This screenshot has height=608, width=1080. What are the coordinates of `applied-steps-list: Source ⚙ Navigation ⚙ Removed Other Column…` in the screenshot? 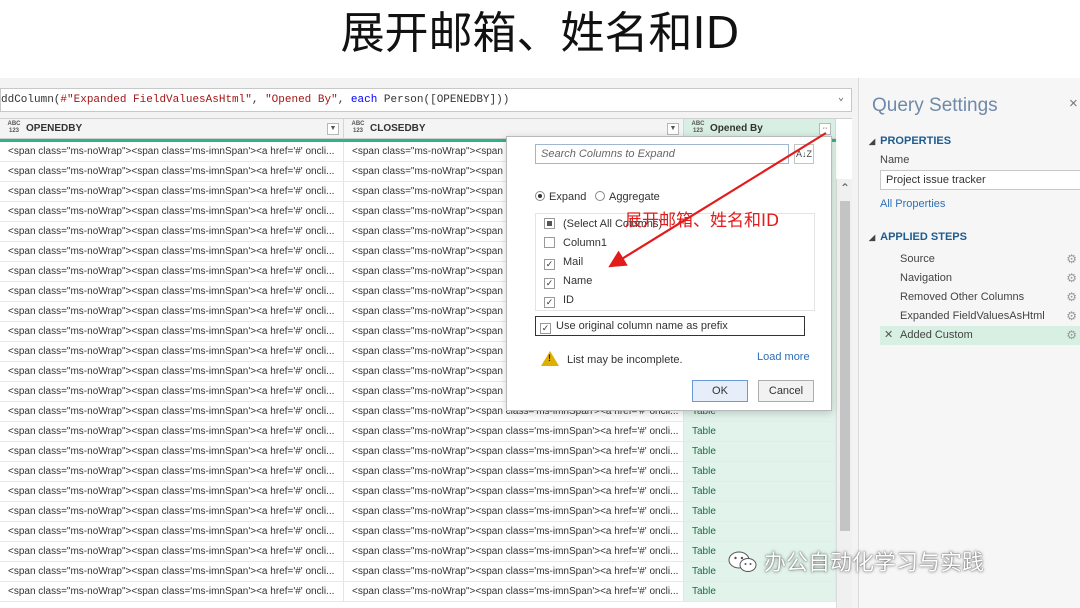 It's located at (980, 298).